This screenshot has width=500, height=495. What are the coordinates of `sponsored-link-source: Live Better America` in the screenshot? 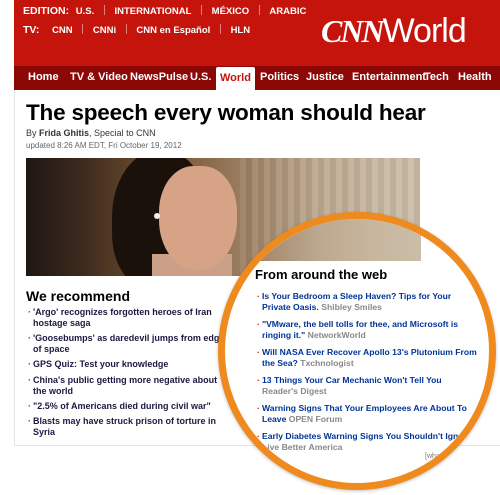 It's located at (302, 446).